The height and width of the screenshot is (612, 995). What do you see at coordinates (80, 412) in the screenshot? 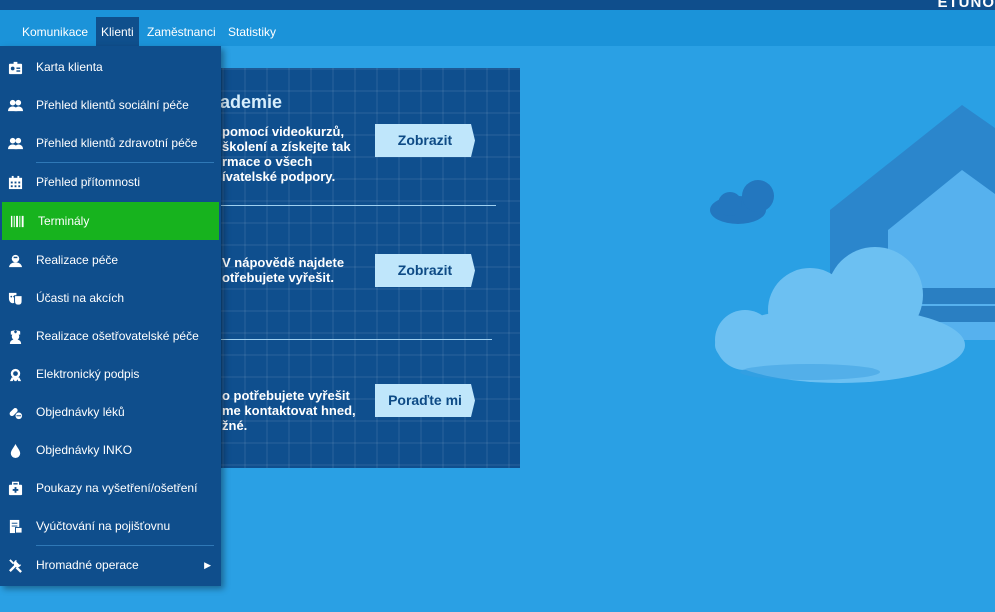
I see `menu-item-label: Objednávky léků` at bounding box center [80, 412].